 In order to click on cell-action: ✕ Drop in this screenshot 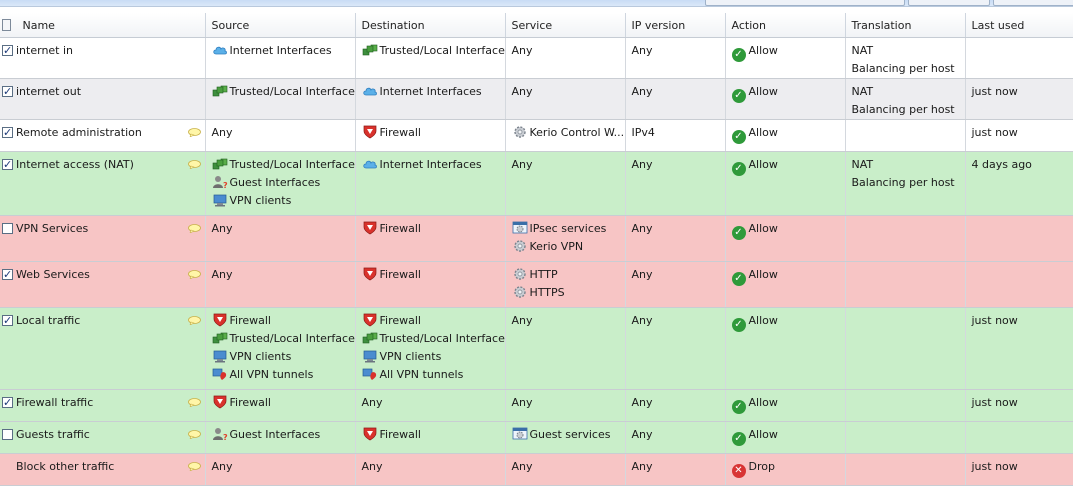, I will do `click(785, 469)`.